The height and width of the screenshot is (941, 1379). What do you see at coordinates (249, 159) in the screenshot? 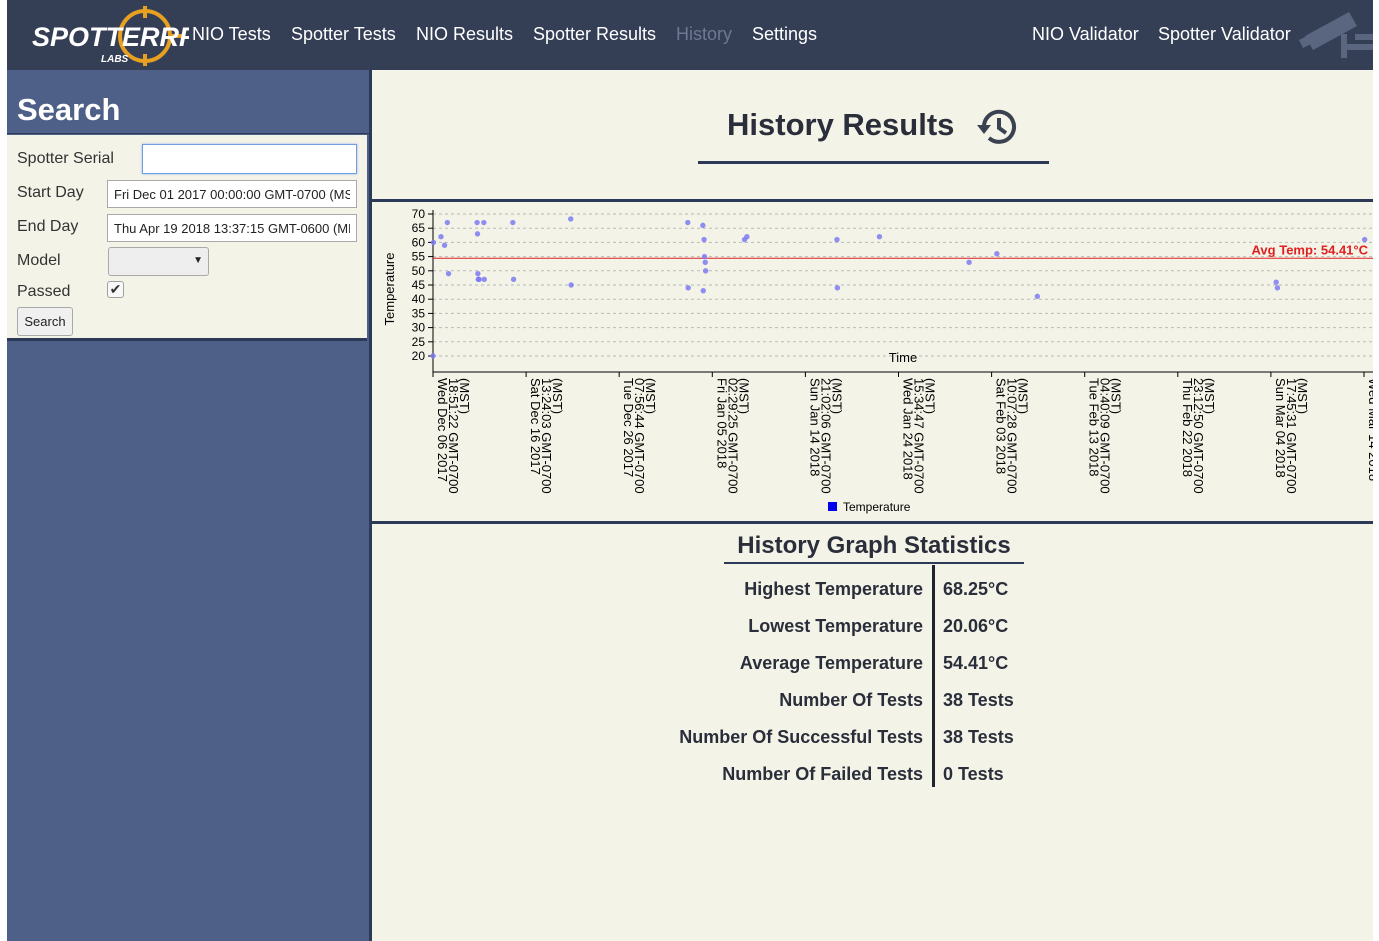
I see `spotter-serial-input` at bounding box center [249, 159].